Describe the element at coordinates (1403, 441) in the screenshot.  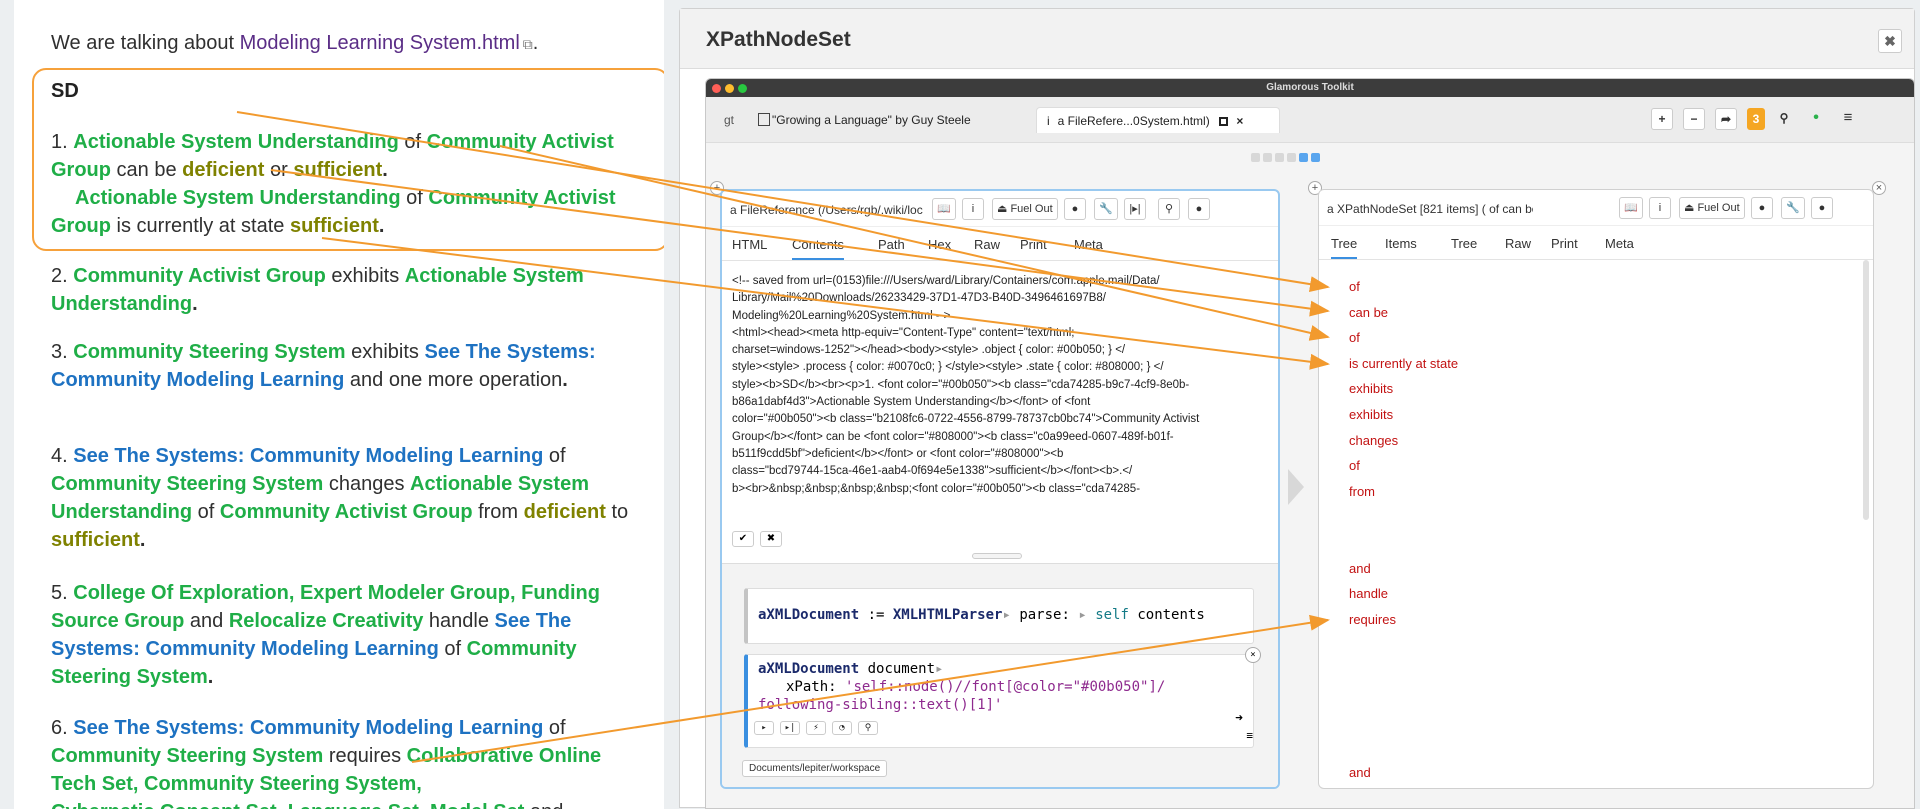
I see `tree-item: changes` at that location.